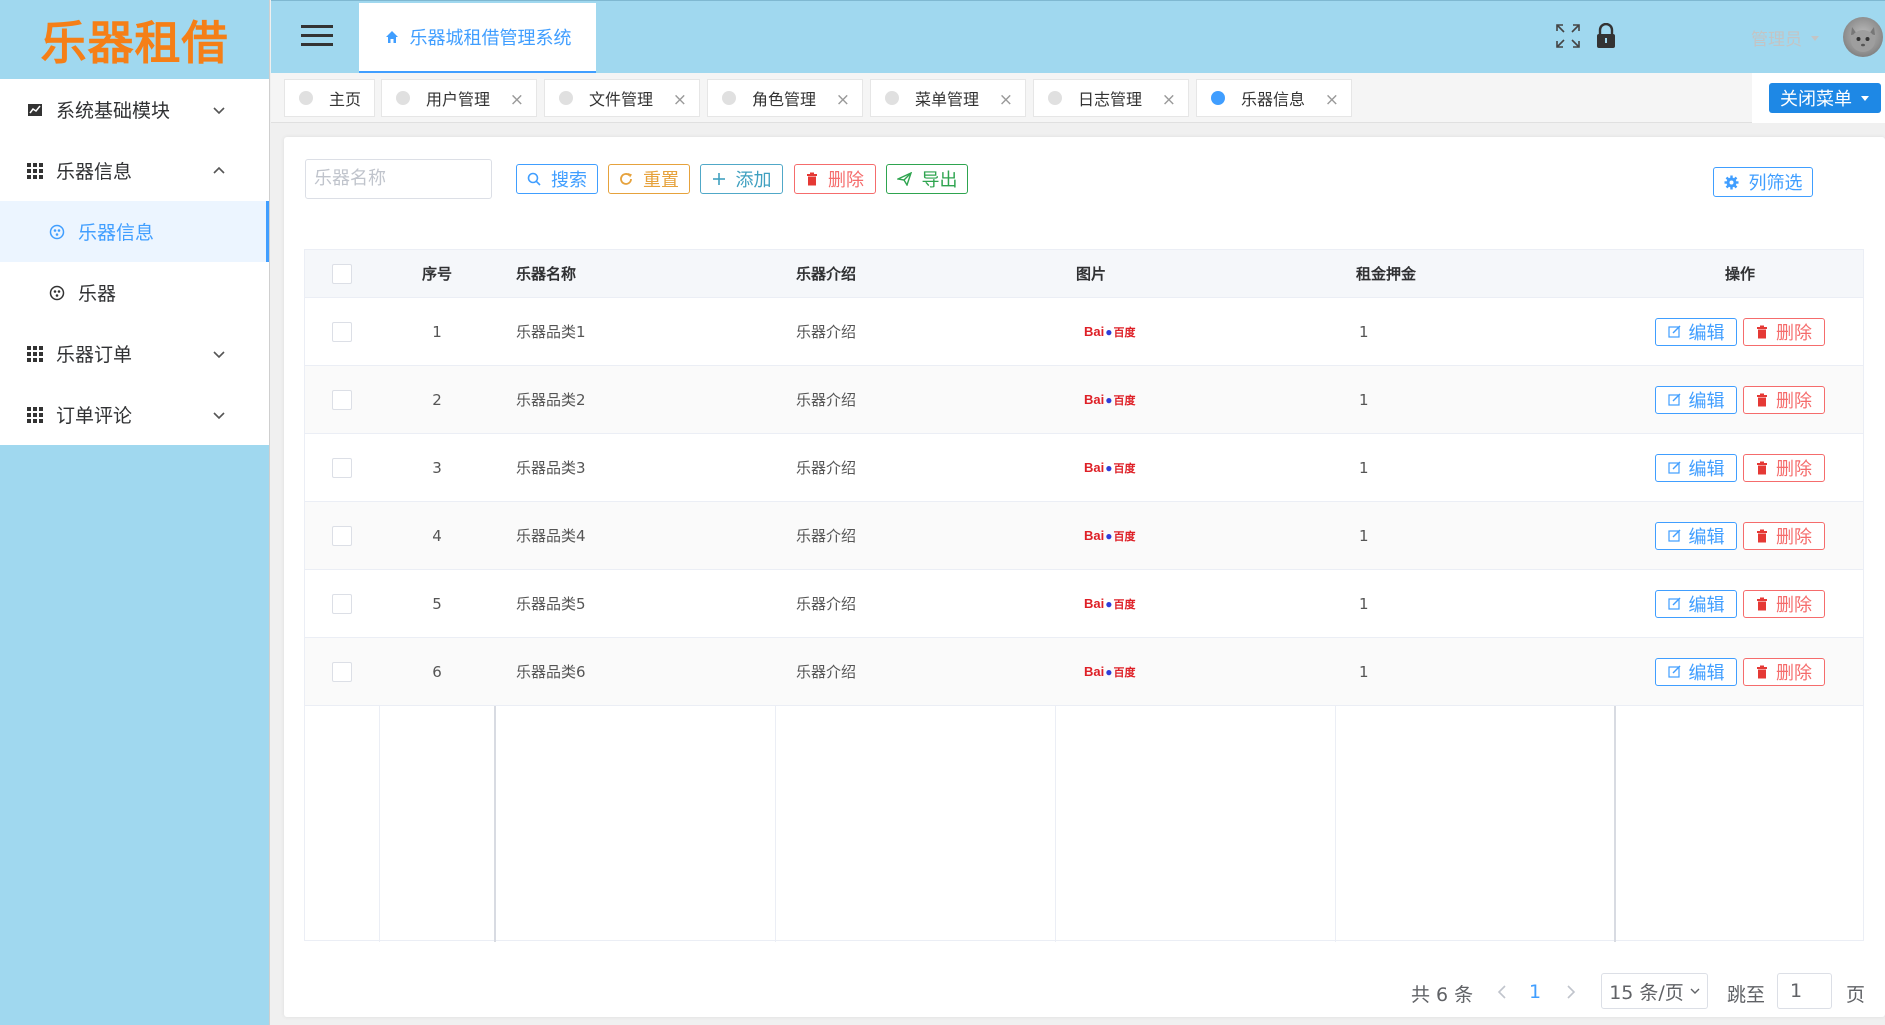 This screenshot has width=1885, height=1025. What do you see at coordinates (1124, 332) in the screenshot?
I see `logo-text-part2: 百度` at bounding box center [1124, 332].